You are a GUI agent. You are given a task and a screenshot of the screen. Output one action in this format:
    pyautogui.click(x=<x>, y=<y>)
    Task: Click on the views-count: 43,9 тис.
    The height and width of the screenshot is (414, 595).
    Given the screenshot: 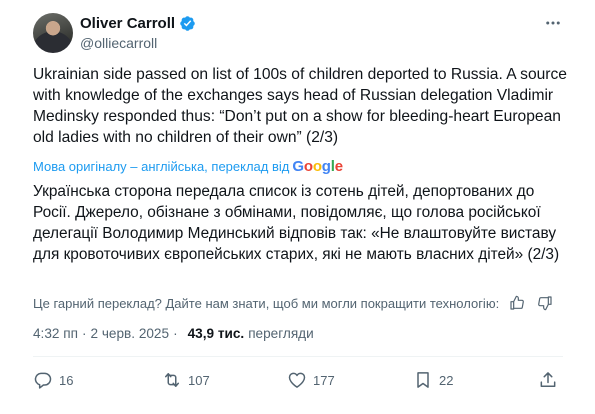 What is the action you would take?
    pyautogui.click(x=216, y=333)
    